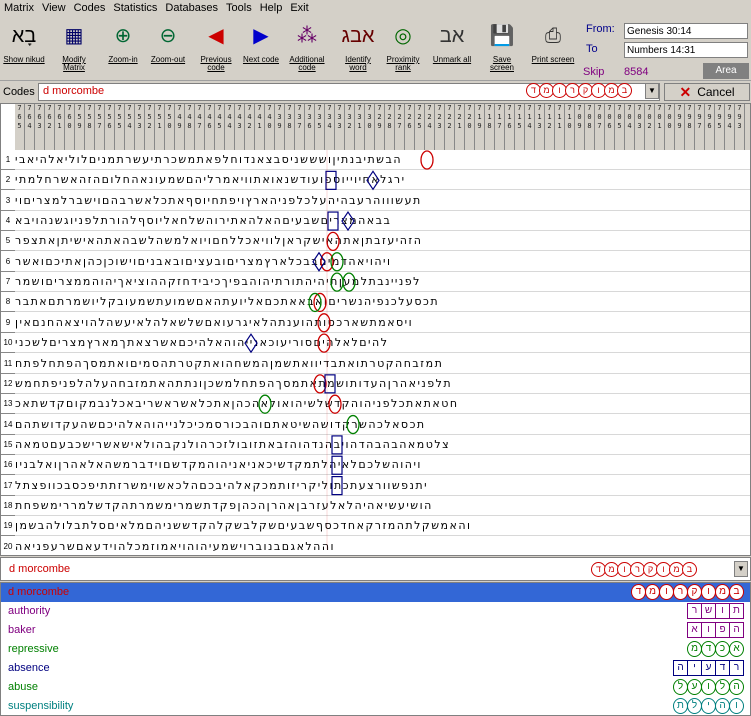 This screenshot has width=751, height=716. Describe the element at coordinates (686, 31) in the screenshot. I see `from-input` at that location.